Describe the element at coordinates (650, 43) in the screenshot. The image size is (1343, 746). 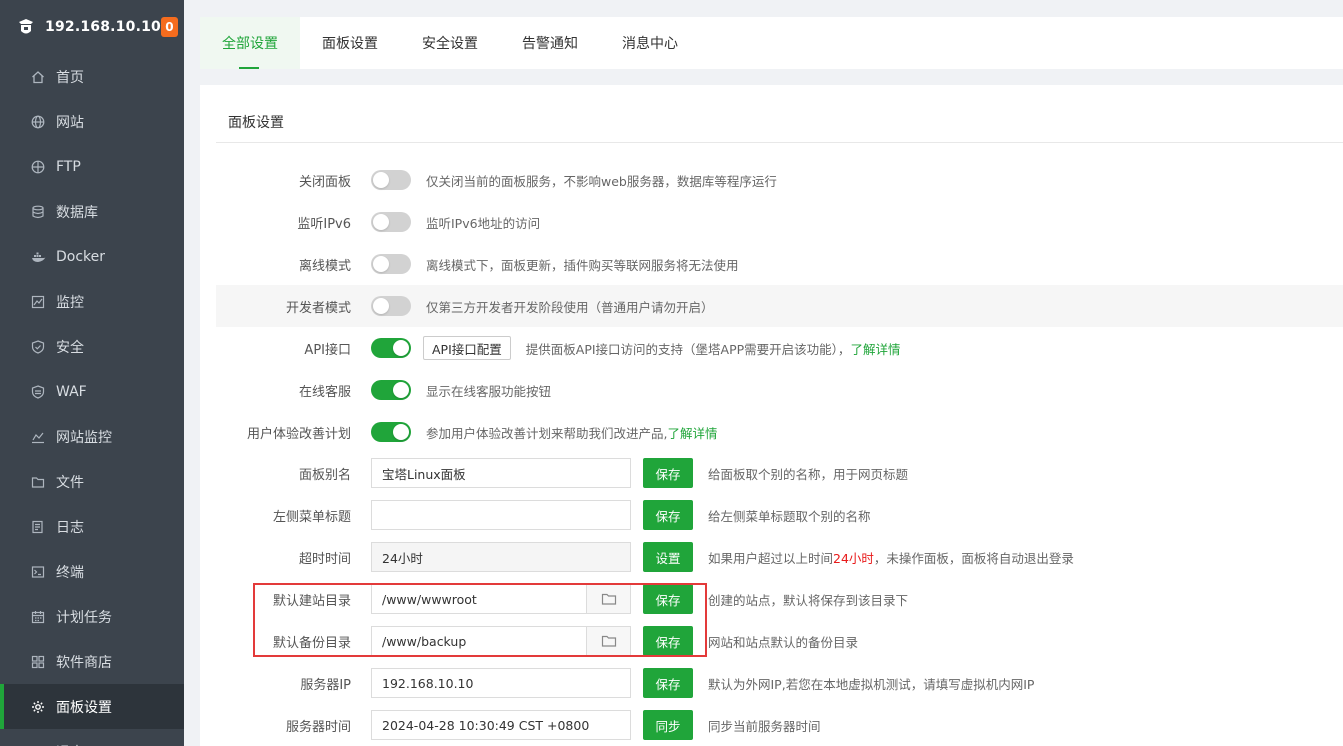
I see `tab-message-center: 消息中心` at that location.